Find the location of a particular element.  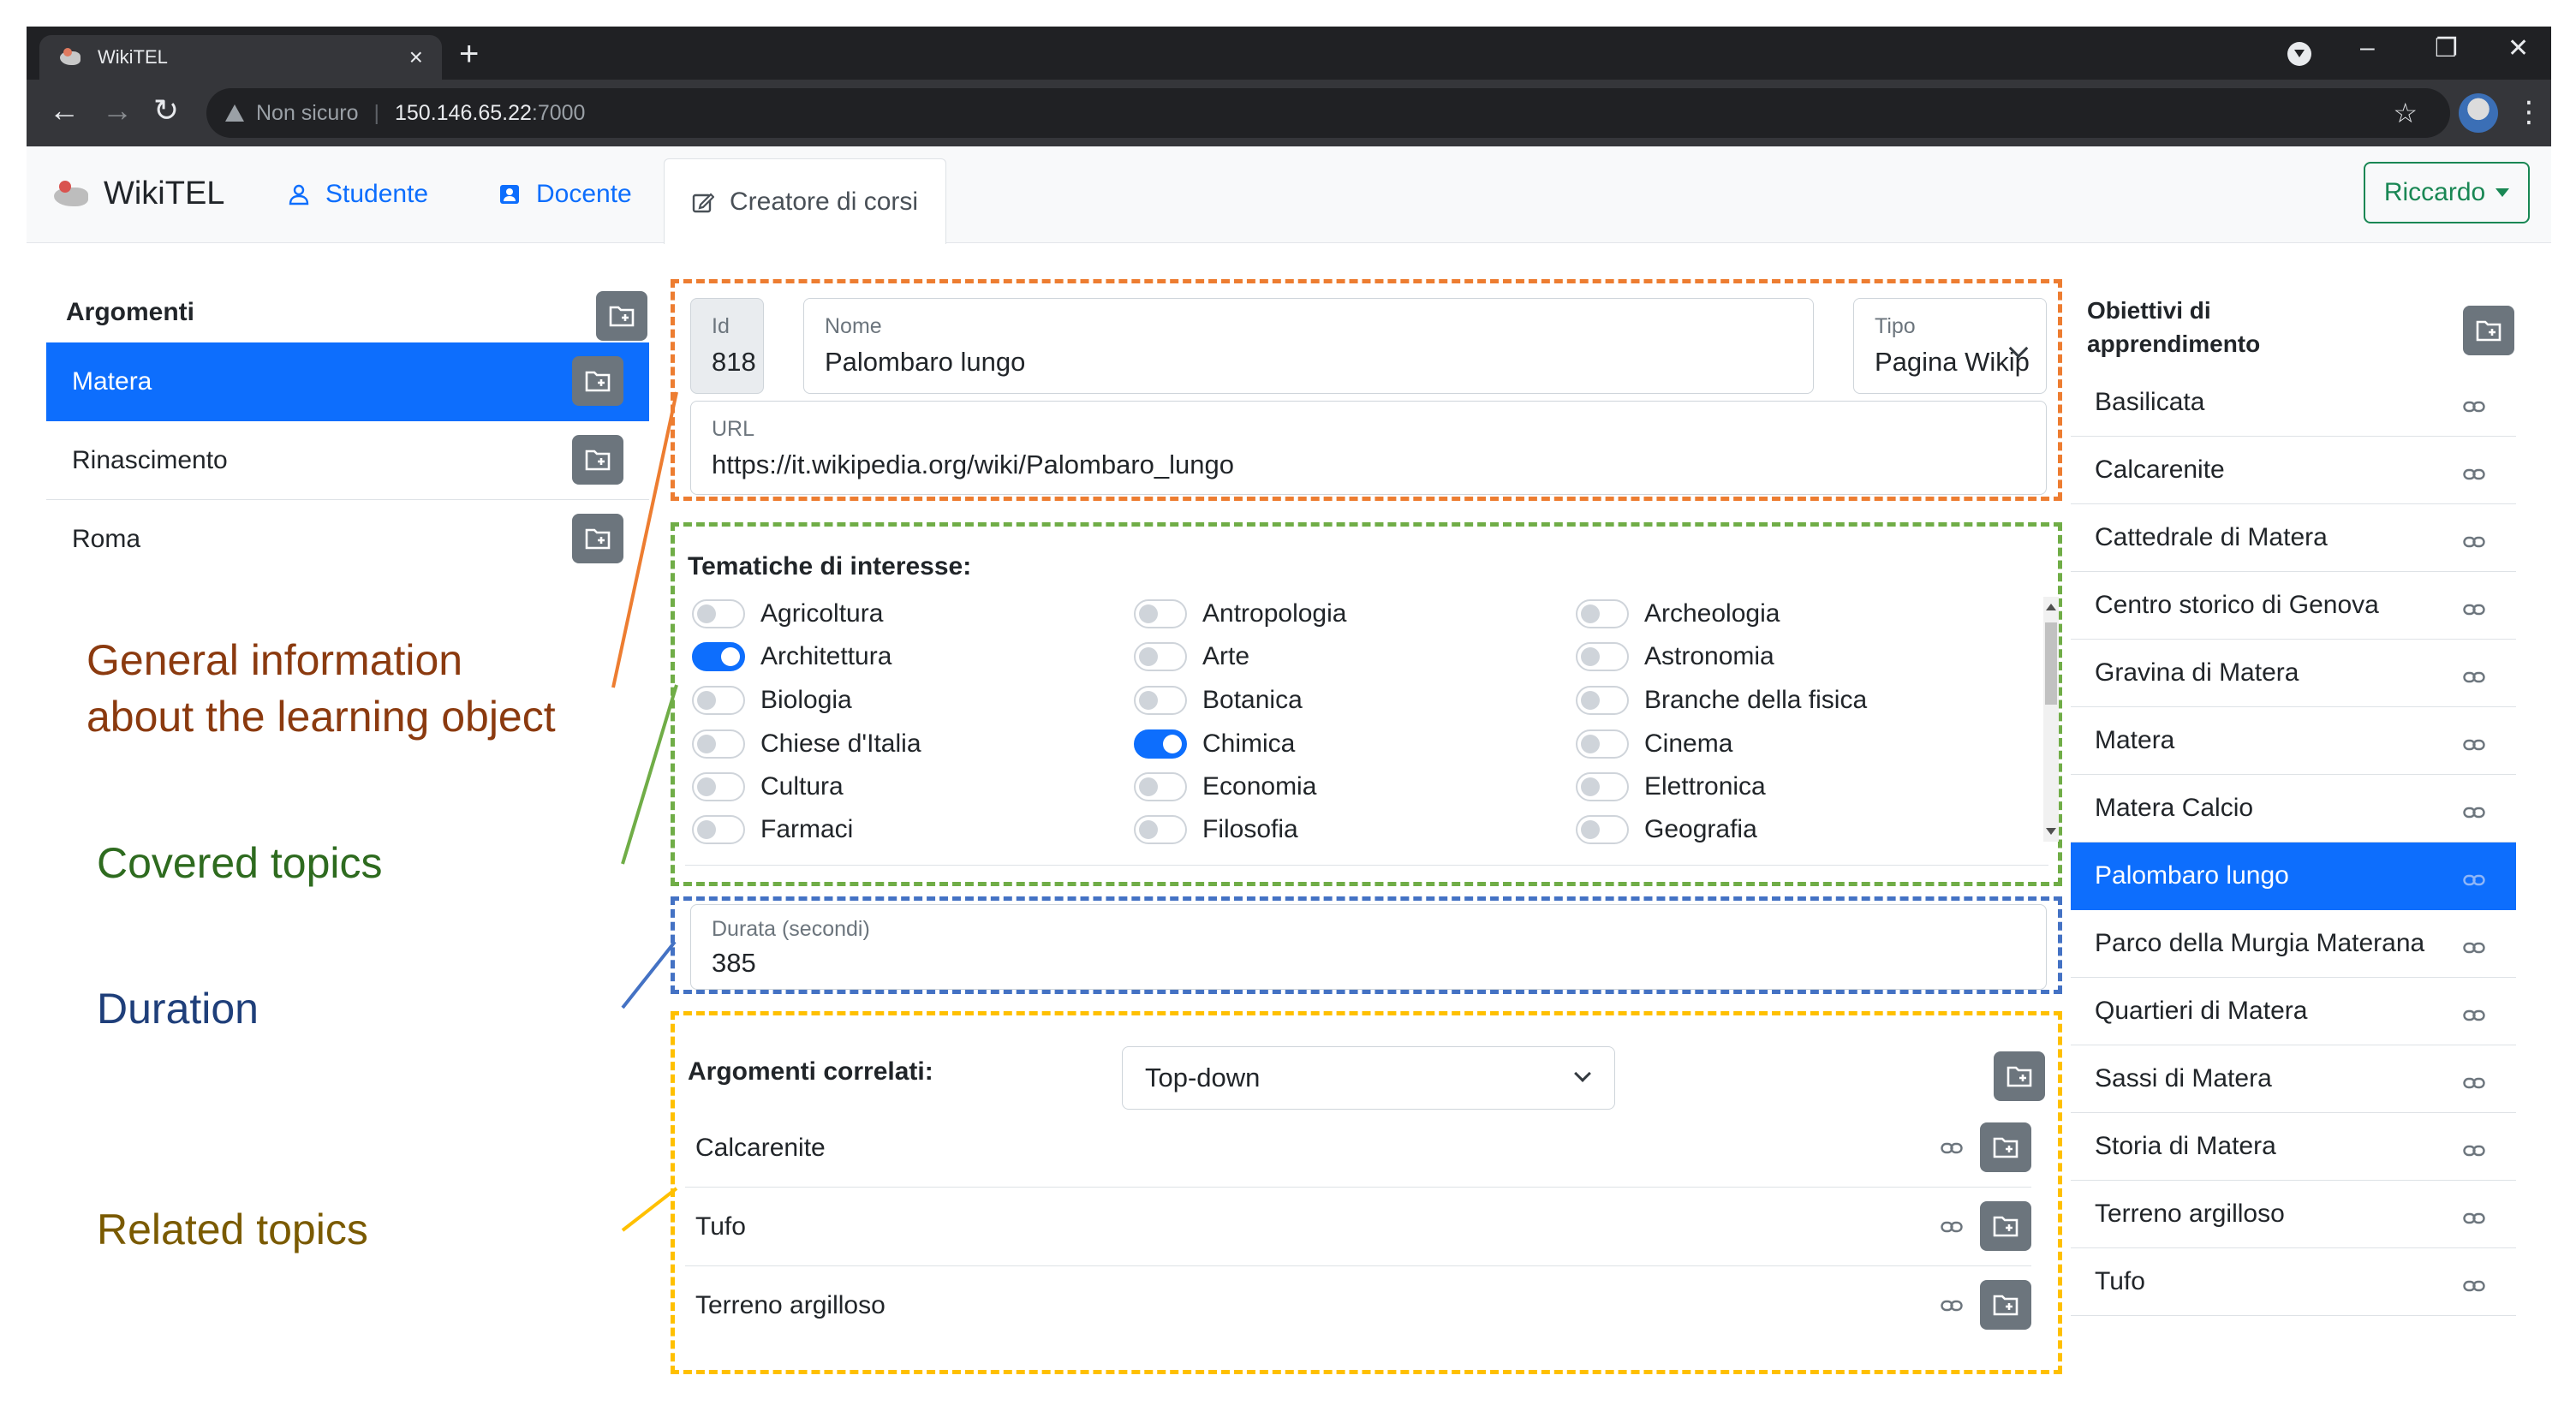

close-window-button: ✕ is located at coordinates (2518, 48).